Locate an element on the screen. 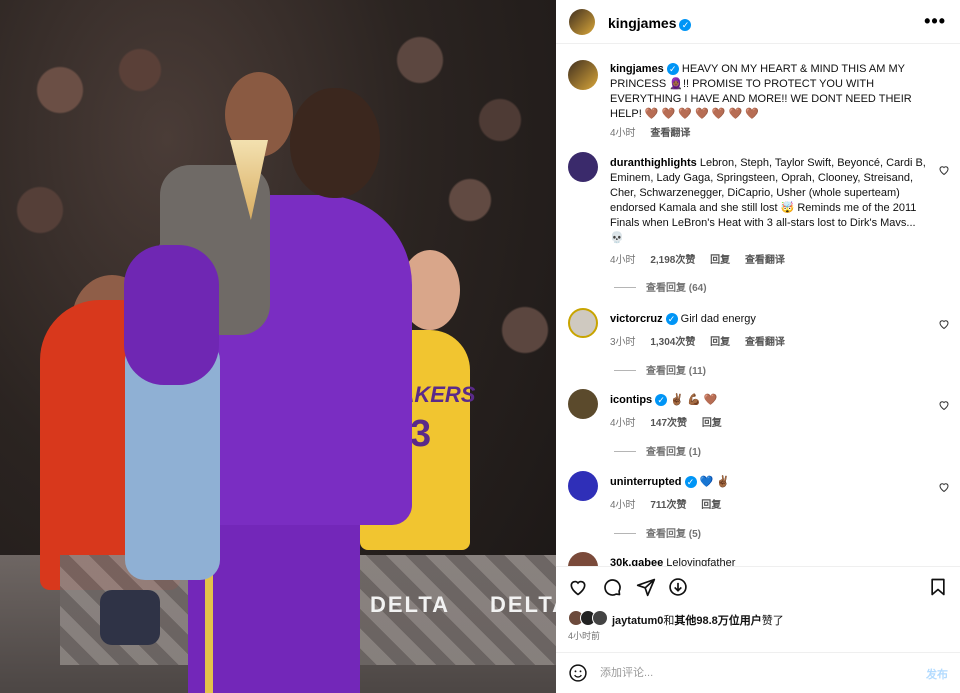 This screenshot has height=693, width=960. comment-likes-count: 711次赞 is located at coordinates (668, 505).